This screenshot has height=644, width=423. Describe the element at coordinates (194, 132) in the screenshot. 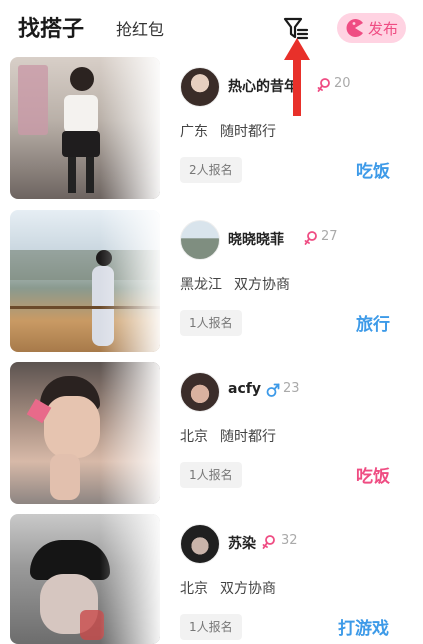

I see `location: 广东` at that location.